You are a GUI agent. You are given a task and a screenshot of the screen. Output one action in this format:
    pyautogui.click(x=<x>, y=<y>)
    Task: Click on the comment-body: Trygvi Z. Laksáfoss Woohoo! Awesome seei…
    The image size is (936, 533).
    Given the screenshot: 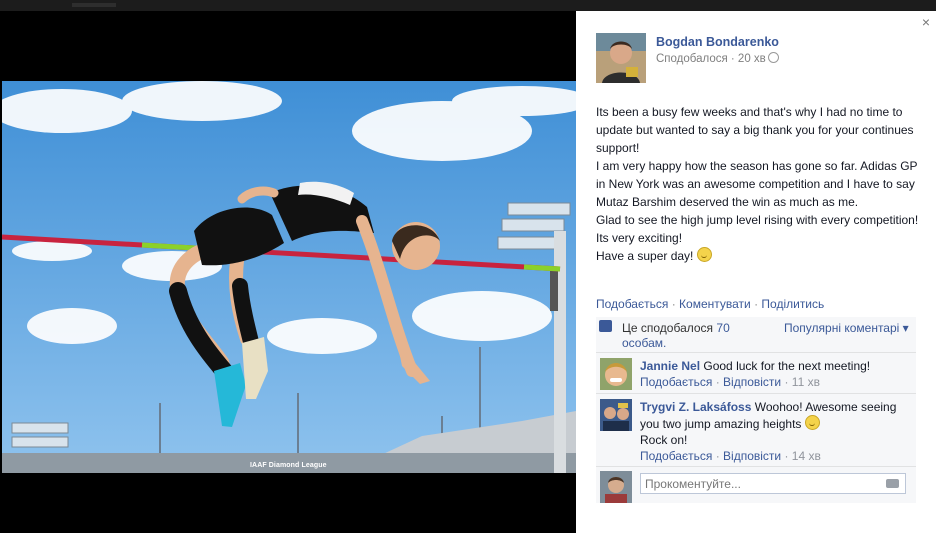 What is the action you would take?
    pyautogui.click(x=775, y=431)
    